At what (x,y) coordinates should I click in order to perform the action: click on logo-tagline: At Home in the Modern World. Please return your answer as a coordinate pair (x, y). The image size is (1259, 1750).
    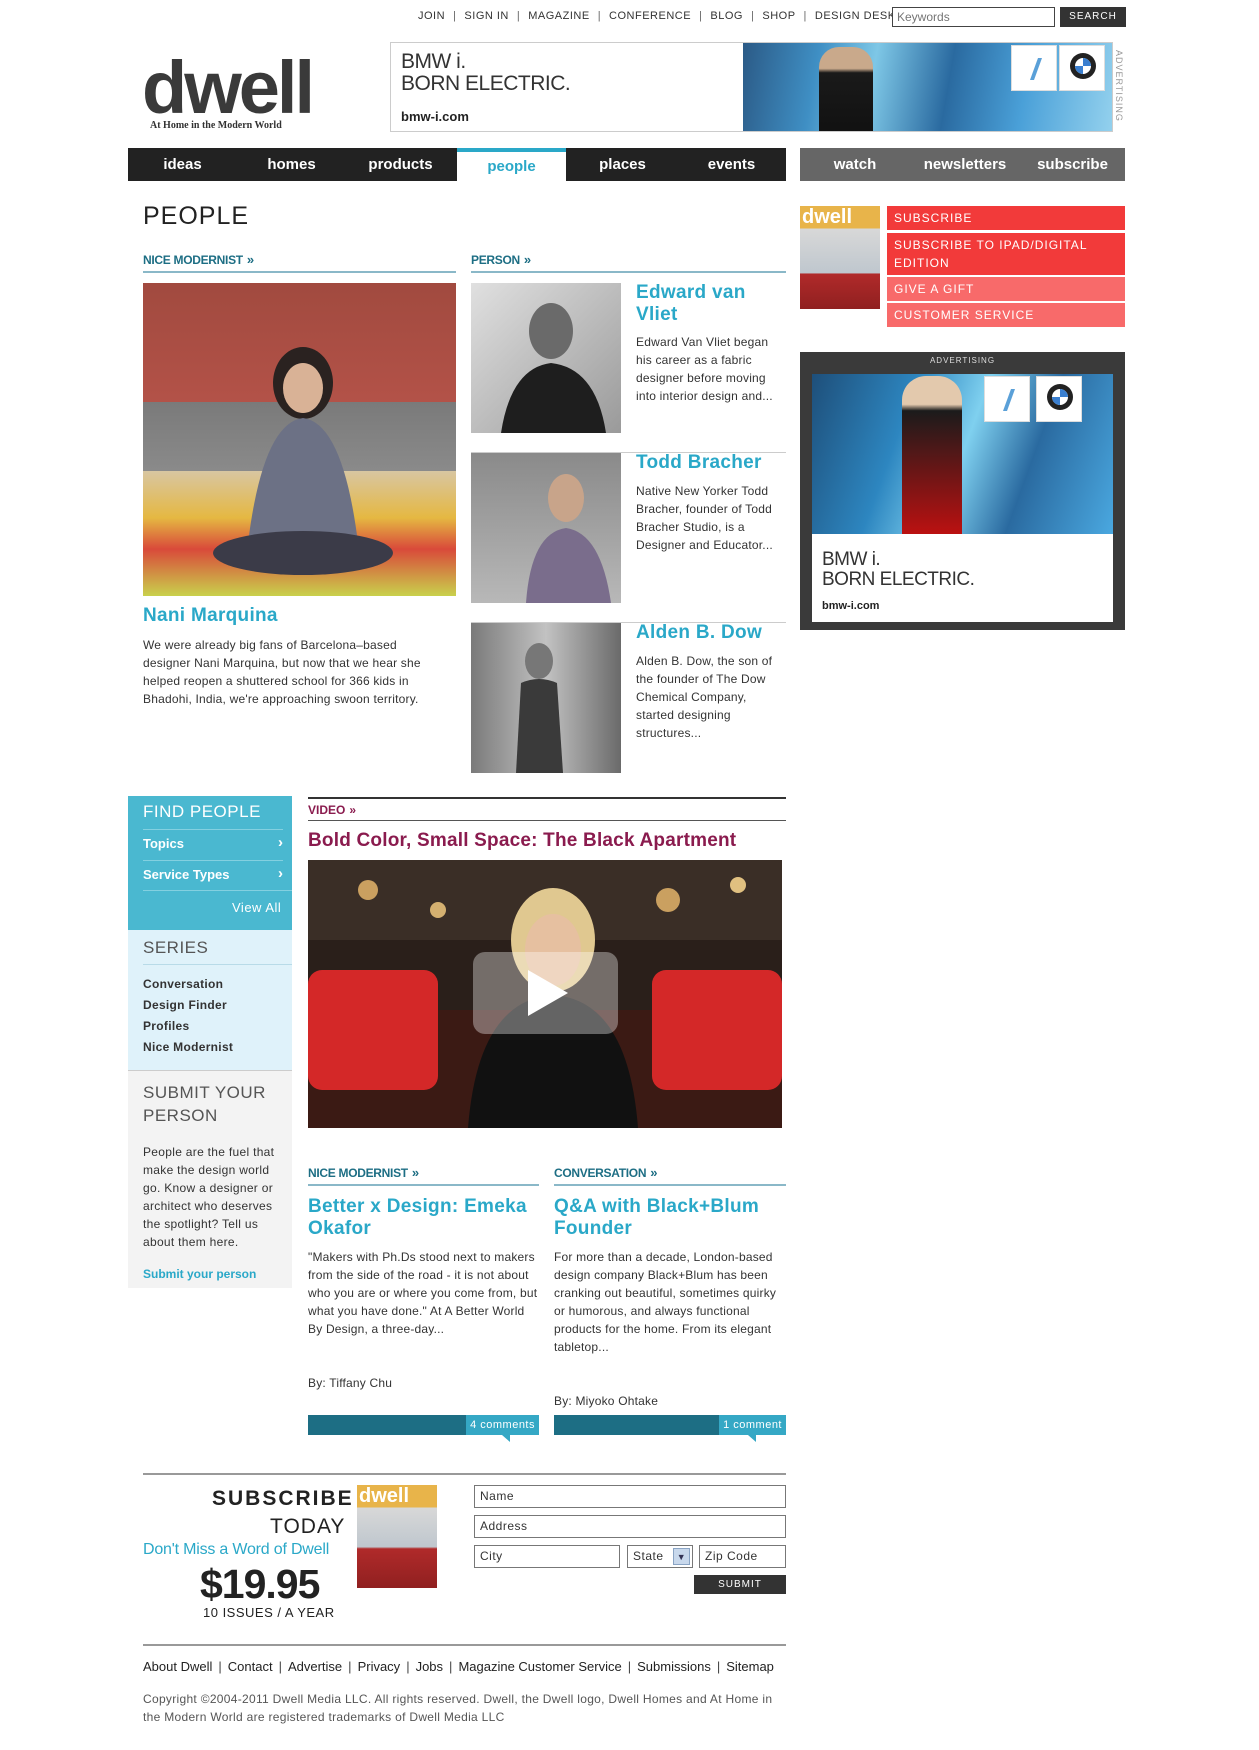
    Looking at the image, I should click on (216, 125).